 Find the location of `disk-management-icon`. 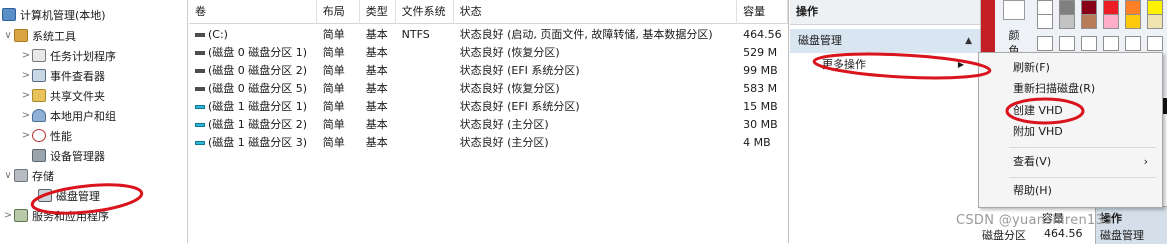

disk-management-icon is located at coordinates (45, 195).